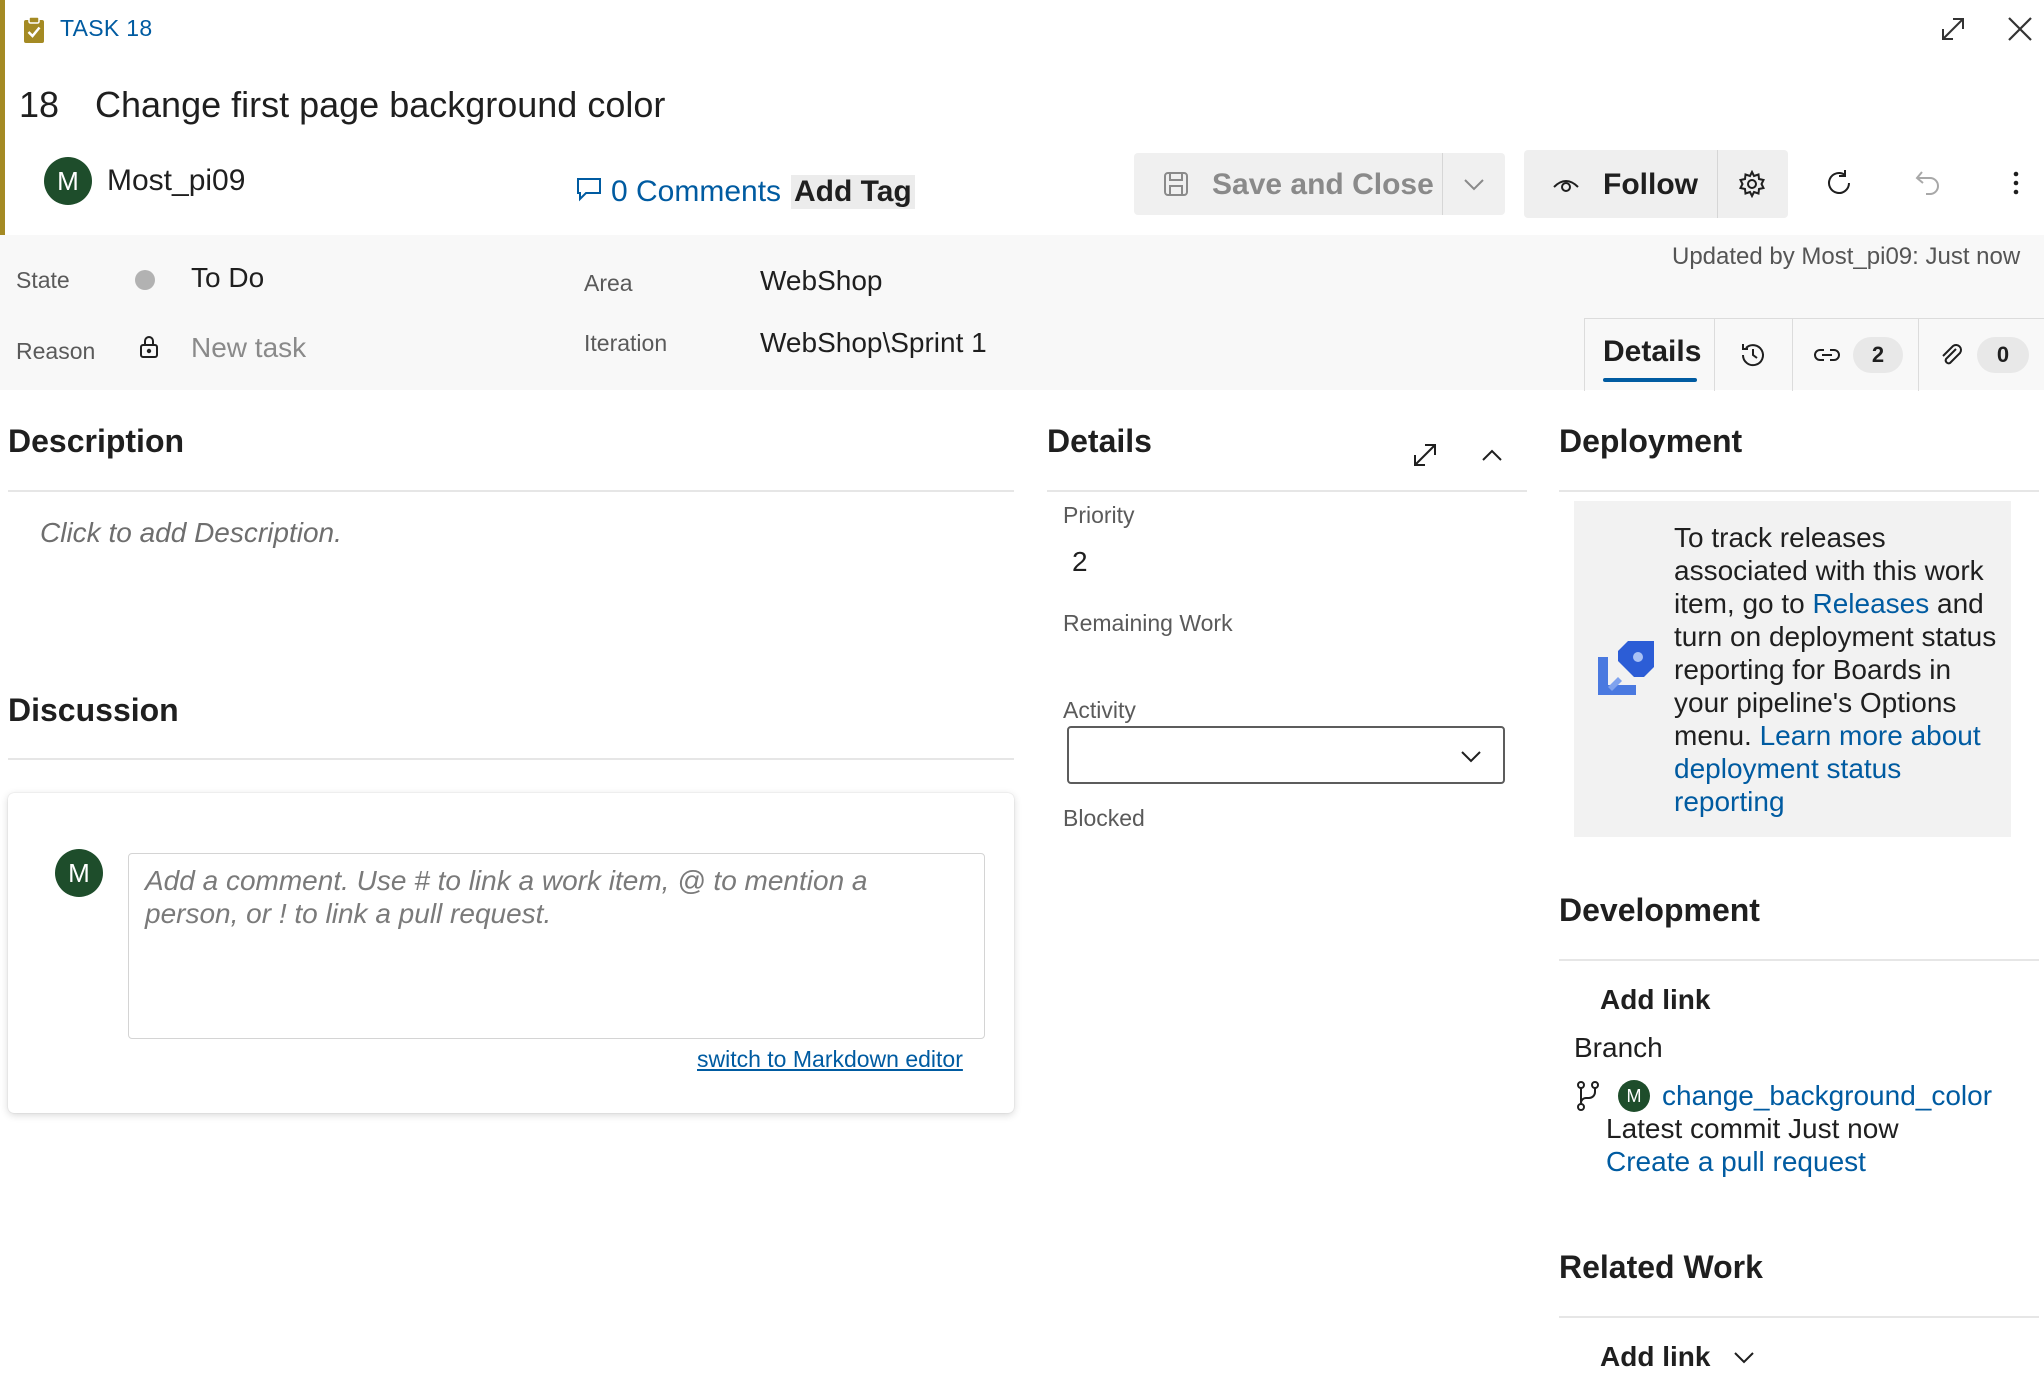 The height and width of the screenshot is (1390, 2044). Describe the element at coordinates (626, 343) in the screenshot. I see `iteration-label: Iteration` at that location.